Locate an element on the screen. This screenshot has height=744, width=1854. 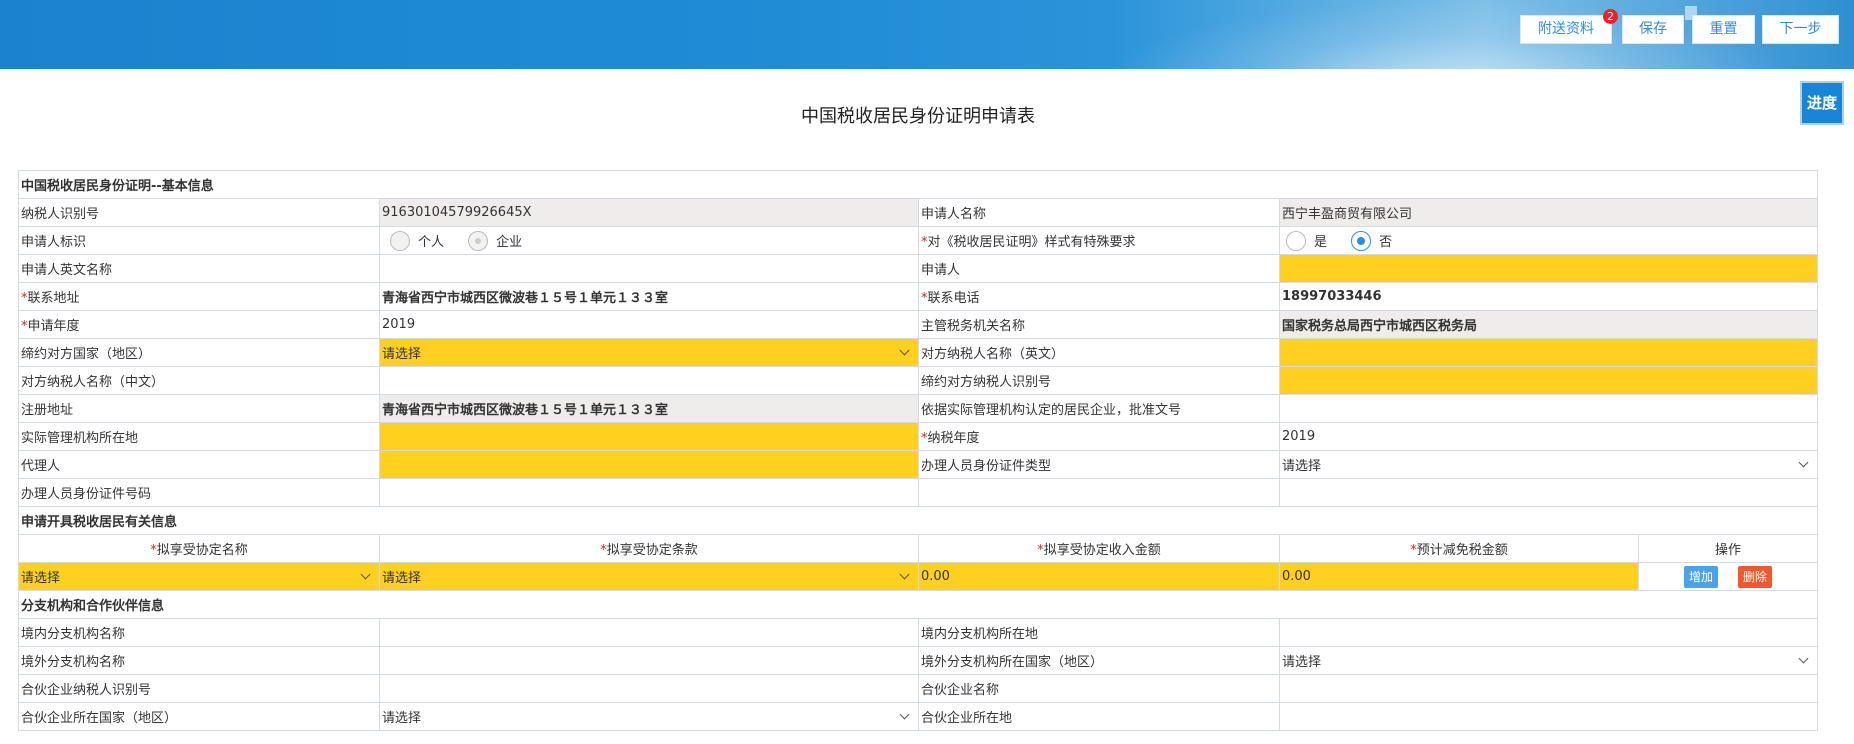
reg-address-field: 青海省西宁市城西区微波巷１５号１单元１３３室 is located at coordinates (649, 408).